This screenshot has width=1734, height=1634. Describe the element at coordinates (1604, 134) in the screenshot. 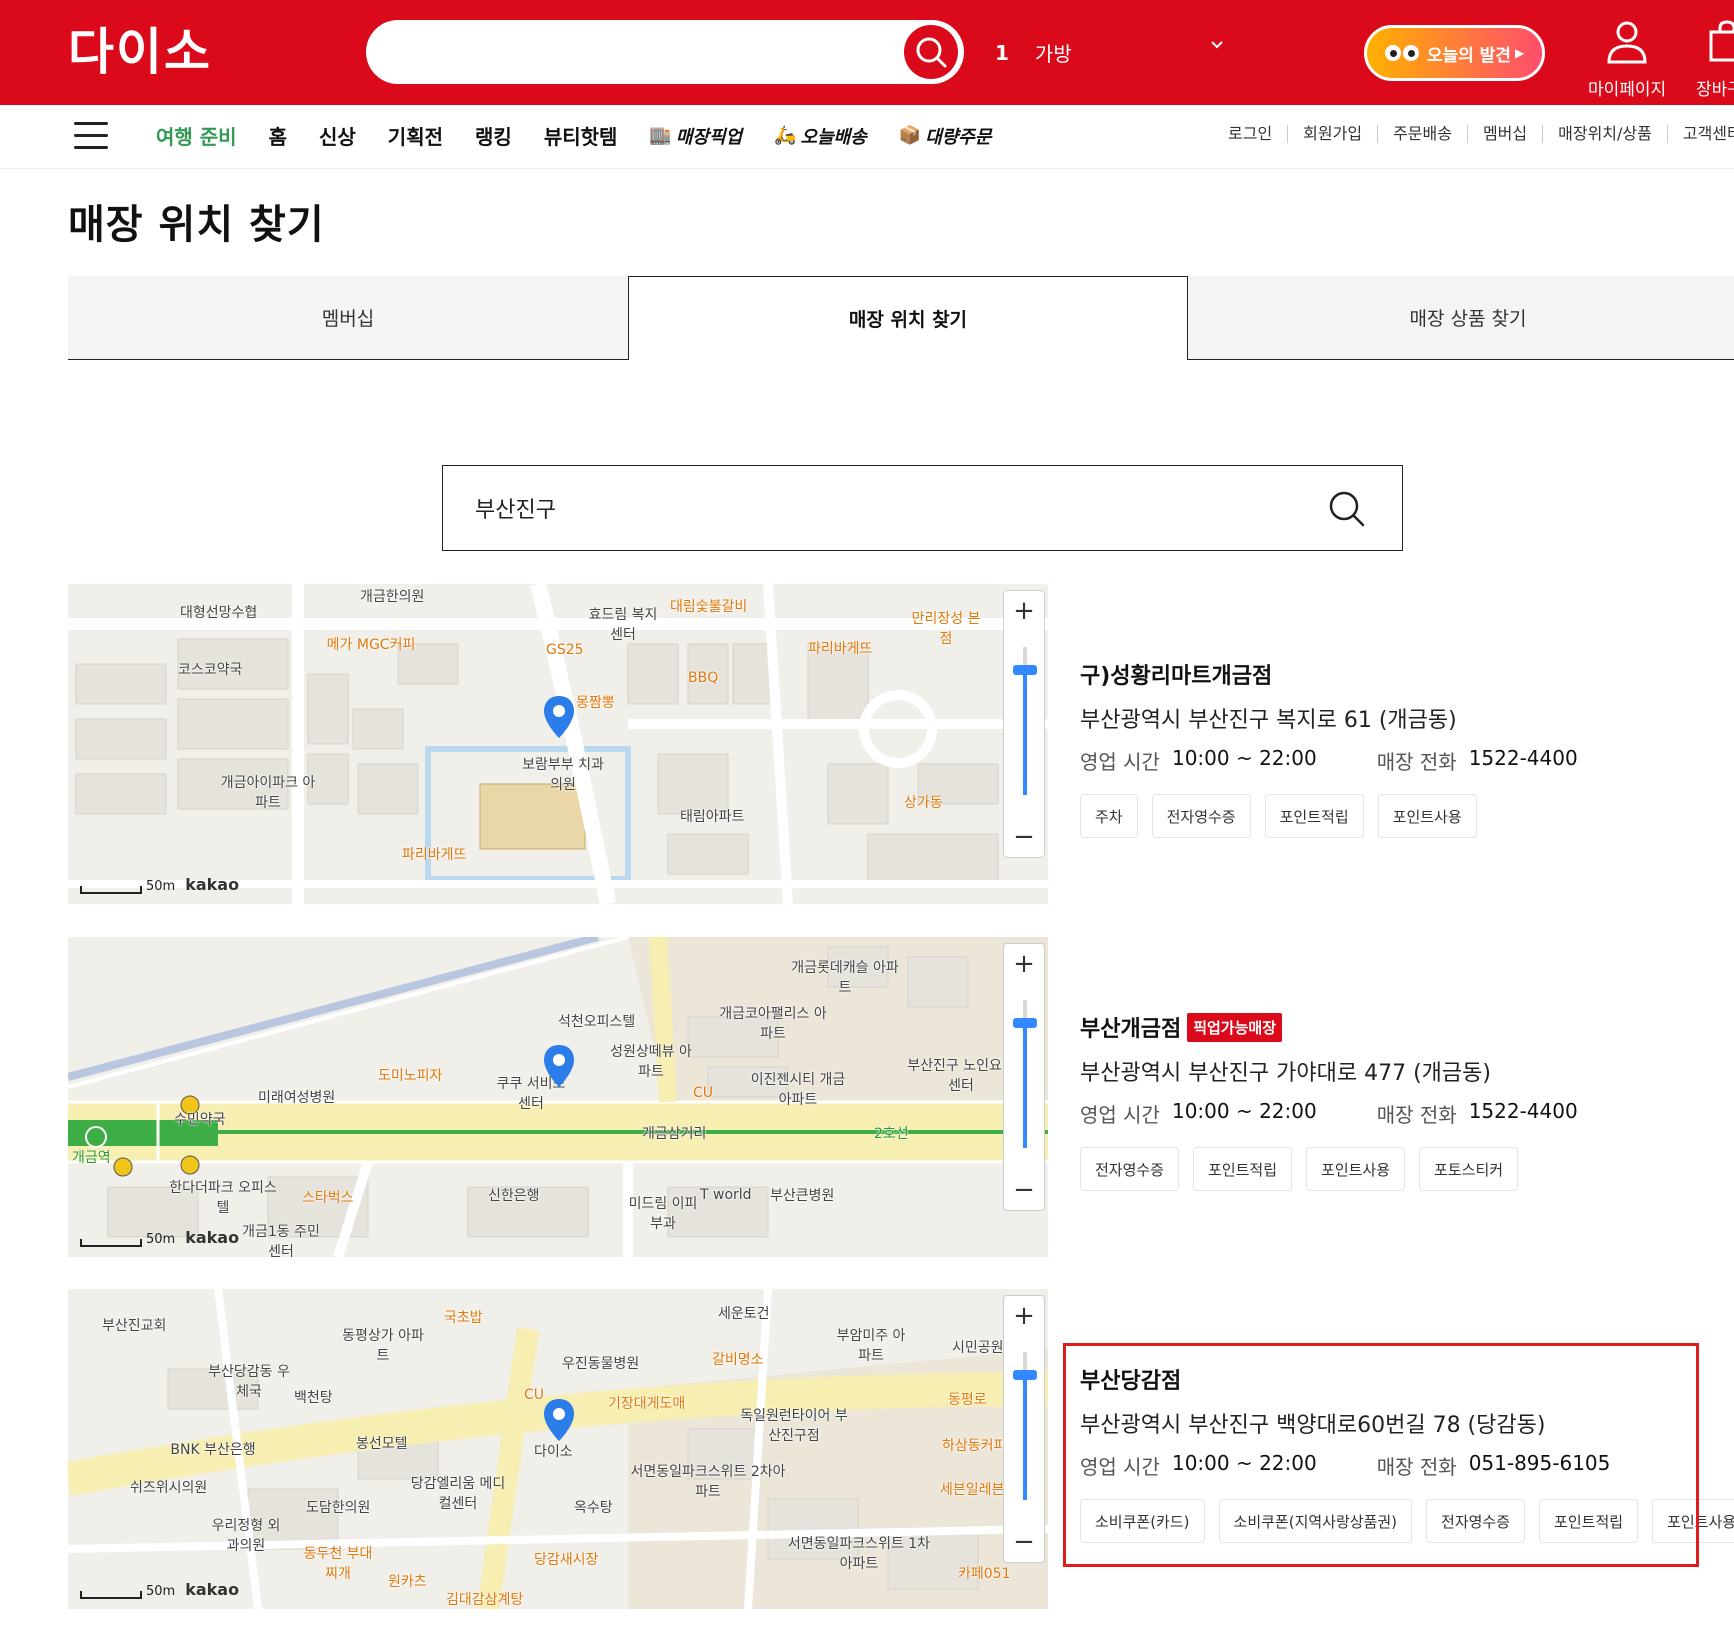

I see `store-location-link: 매장위치/상품` at that location.